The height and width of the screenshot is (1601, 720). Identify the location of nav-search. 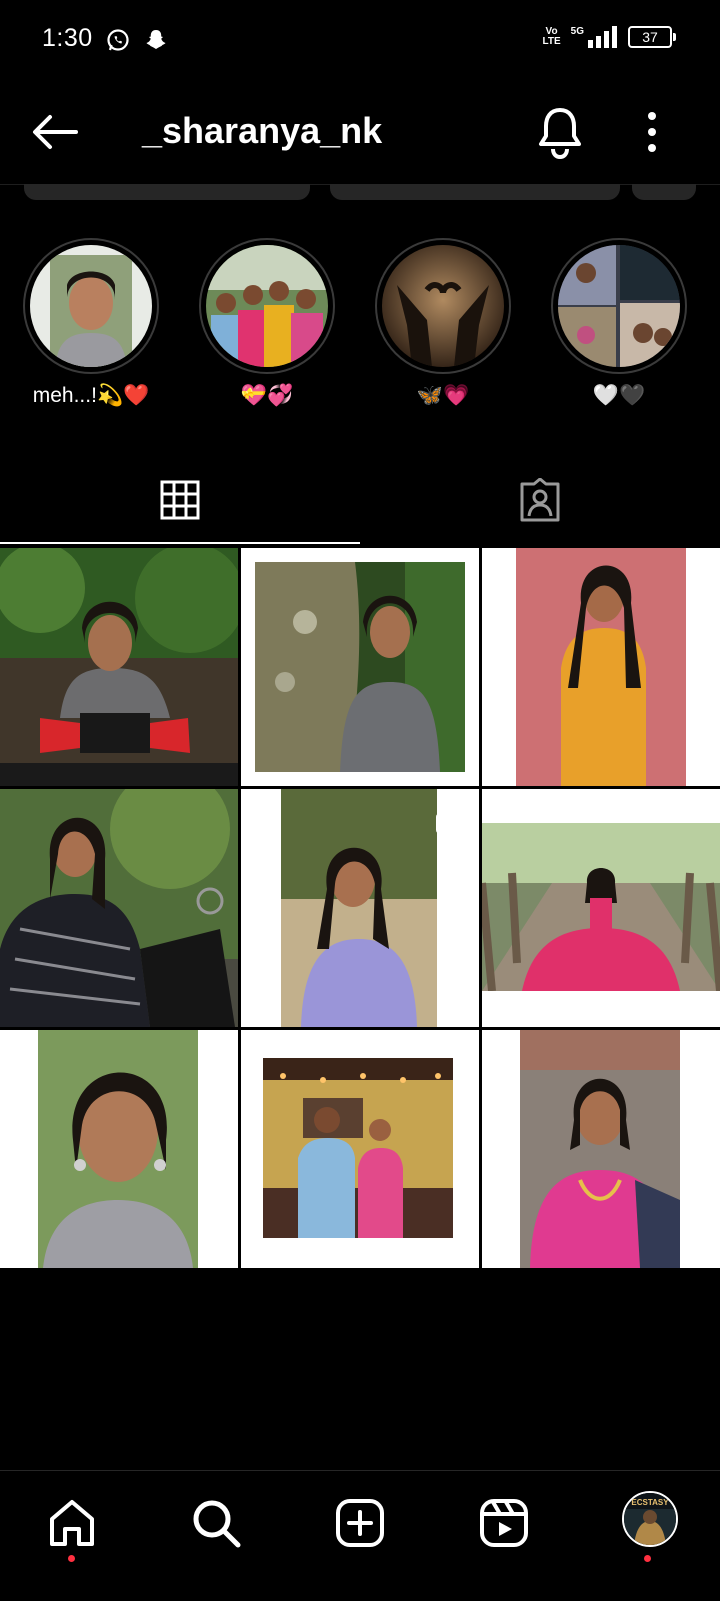
(216, 1523).